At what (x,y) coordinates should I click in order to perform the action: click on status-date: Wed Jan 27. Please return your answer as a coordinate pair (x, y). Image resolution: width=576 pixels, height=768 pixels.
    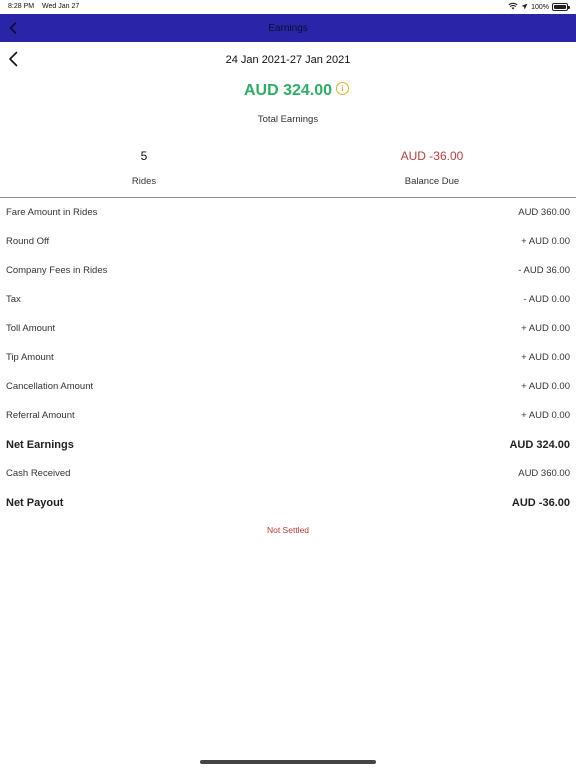
    Looking at the image, I should click on (61, 6).